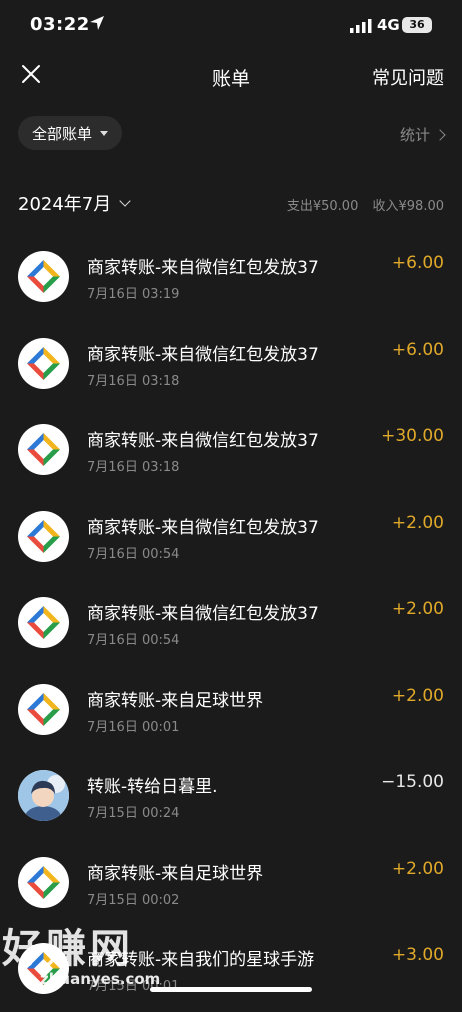 Image resolution: width=462 pixels, height=1012 pixels. I want to click on transaction-row: 转账-转给日暮里. 7月15日 00:24 −15.00, so click(231, 795).